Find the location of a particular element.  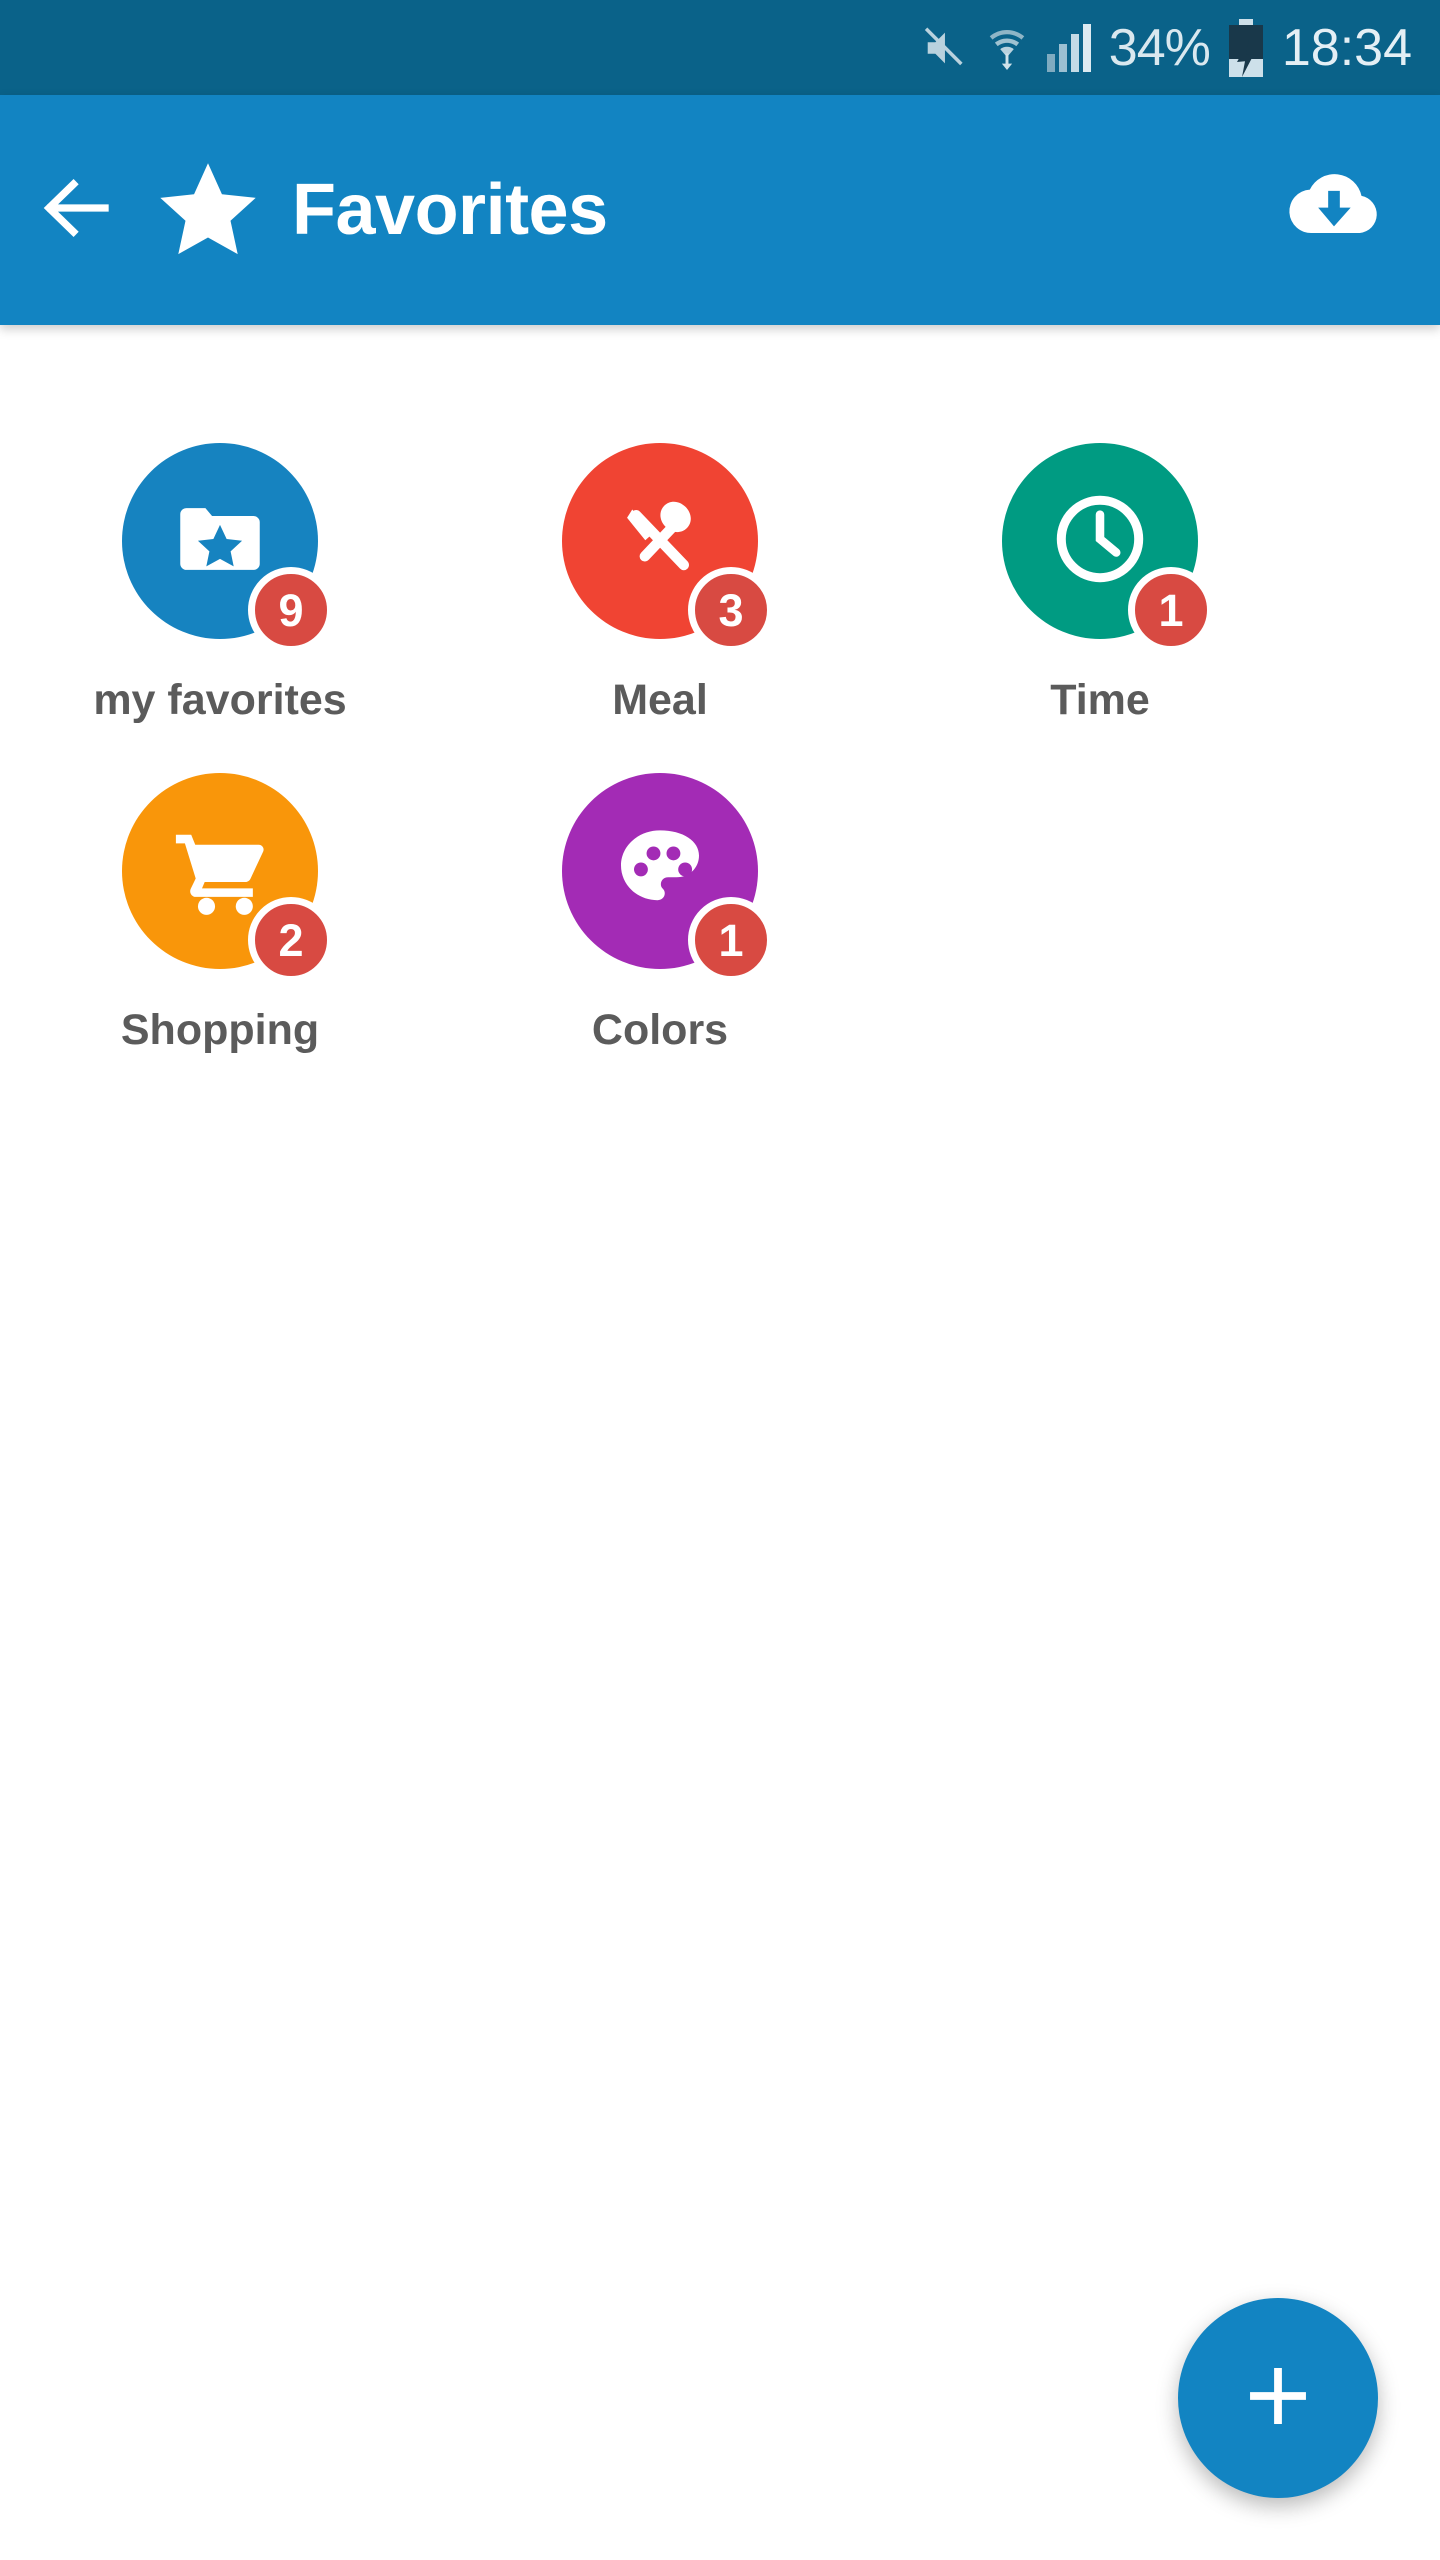

plus-icon is located at coordinates (1278, 2398).